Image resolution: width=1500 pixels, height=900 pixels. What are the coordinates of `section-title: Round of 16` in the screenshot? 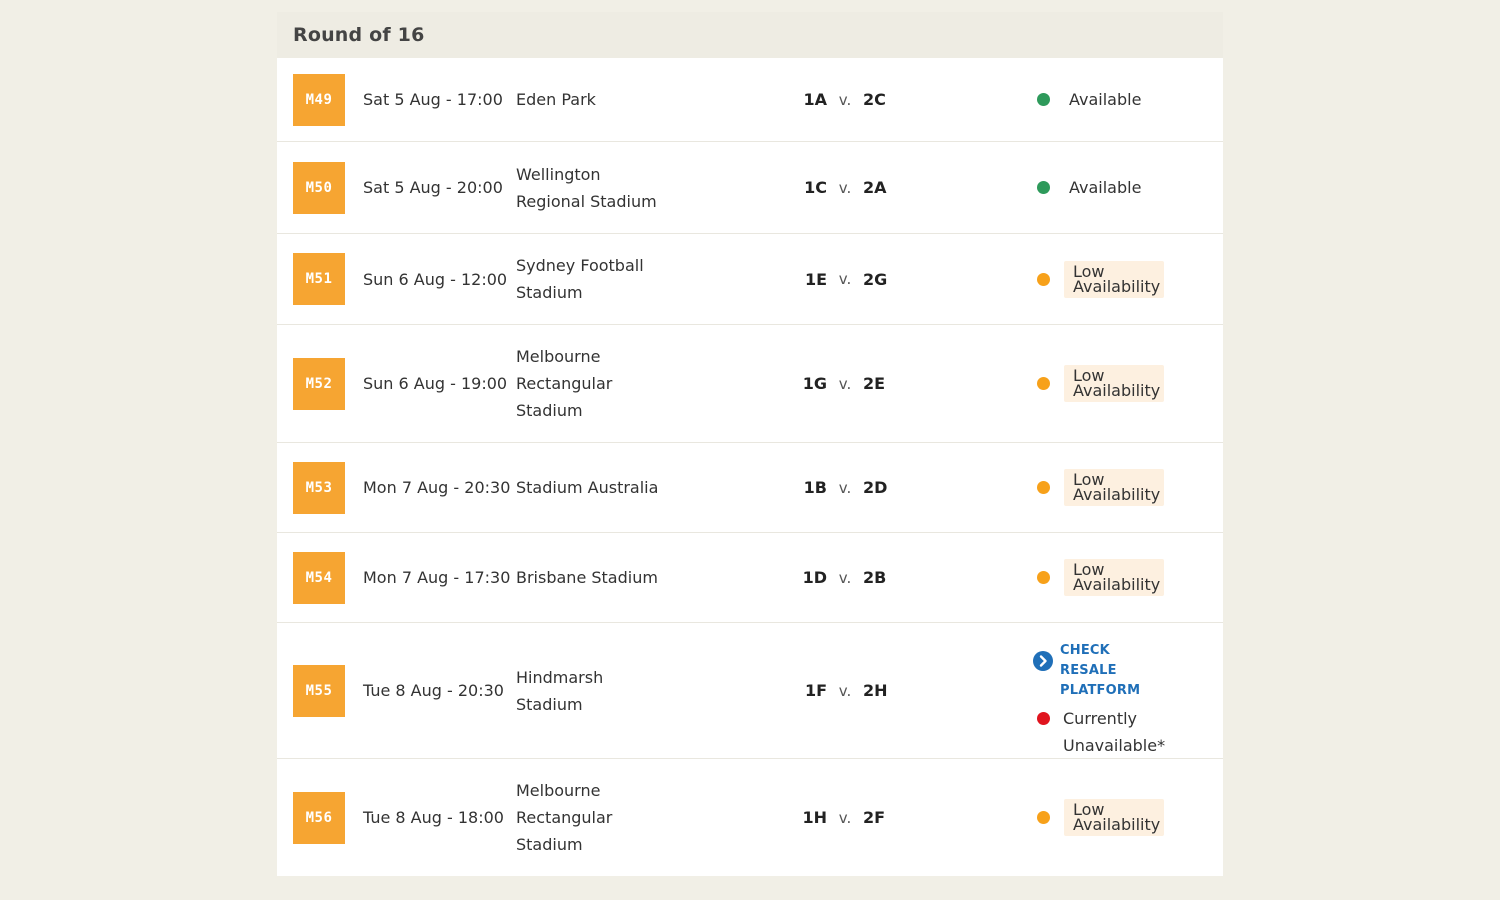 It's located at (359, 35).